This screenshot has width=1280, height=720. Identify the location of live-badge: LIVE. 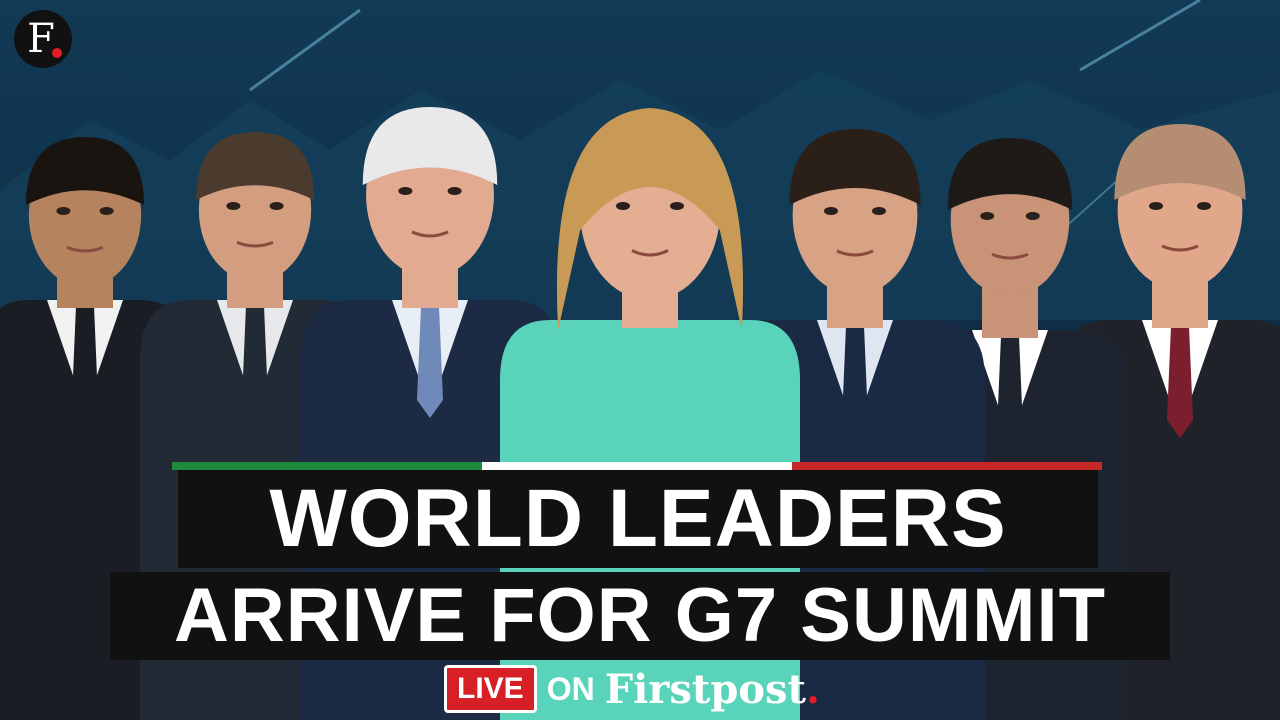
(490, 689).